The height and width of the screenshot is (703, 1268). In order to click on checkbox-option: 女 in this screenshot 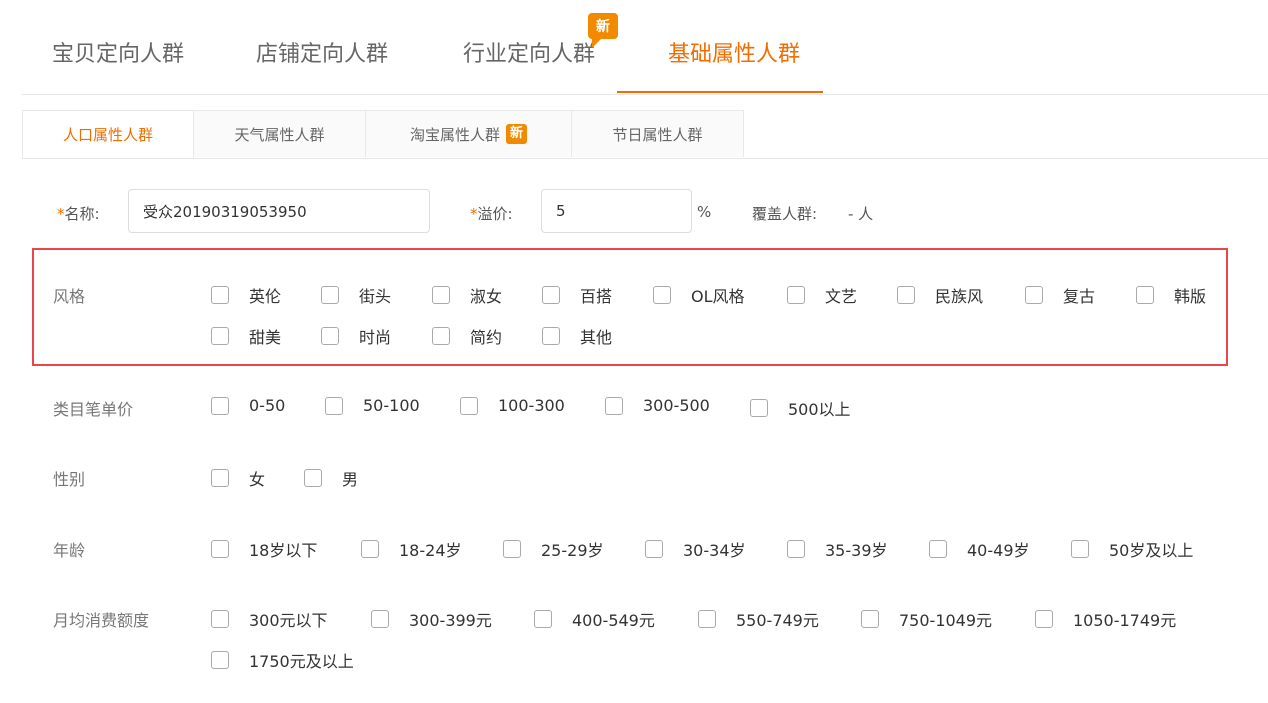, I will do `click(238, 478)`.